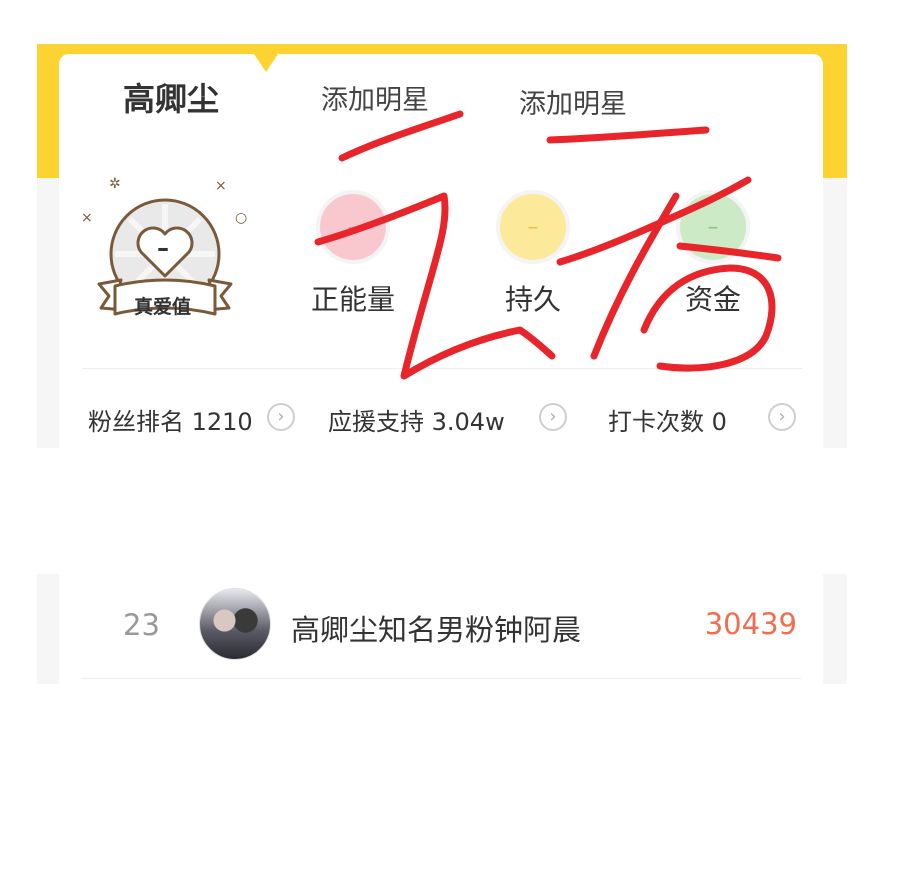  I want to click on fan-list: 23 高卿尘知名男粉钟阿晨 30439, so click(442, 629).